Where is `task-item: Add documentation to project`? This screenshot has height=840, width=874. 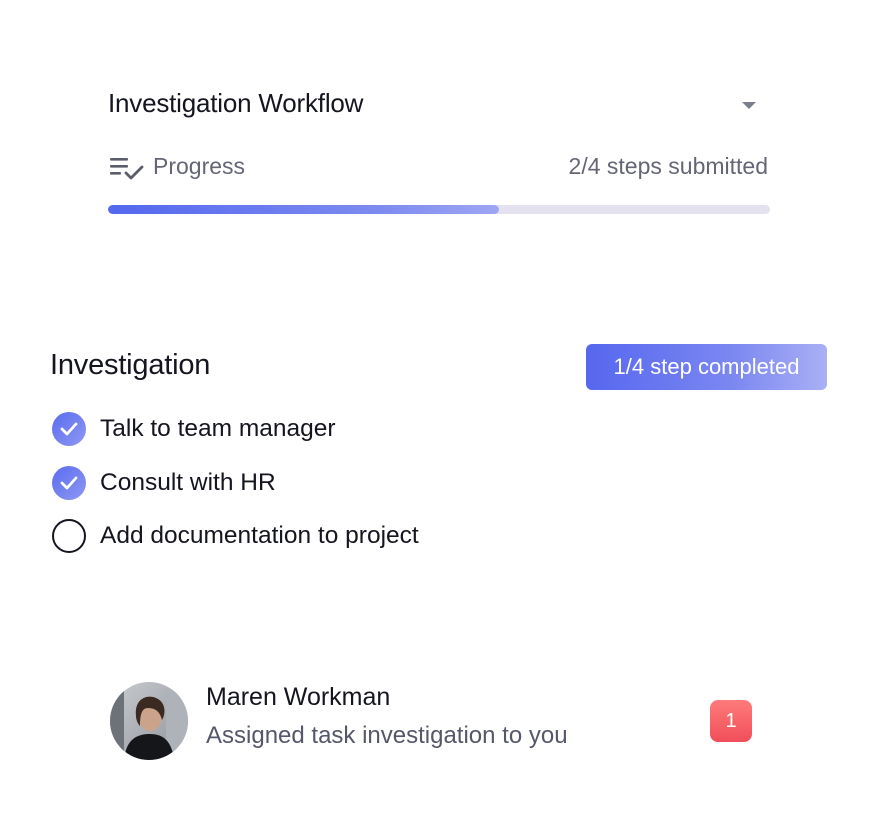 task-item: Add documentation to project is located at coordinates (235, 536).